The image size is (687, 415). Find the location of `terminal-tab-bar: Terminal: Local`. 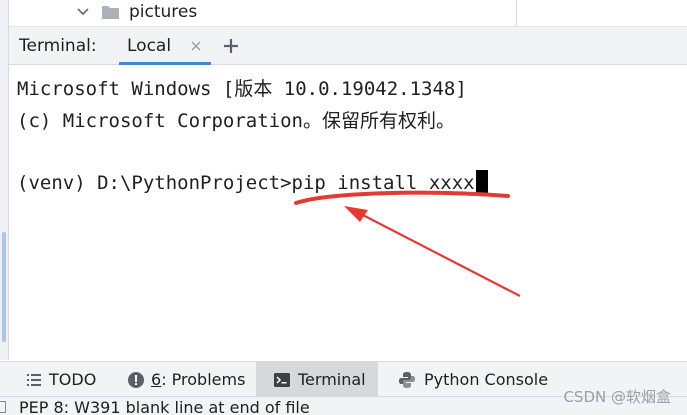

terminal-tab-bar: Terminal: Local is located at coordinates (348, 46).